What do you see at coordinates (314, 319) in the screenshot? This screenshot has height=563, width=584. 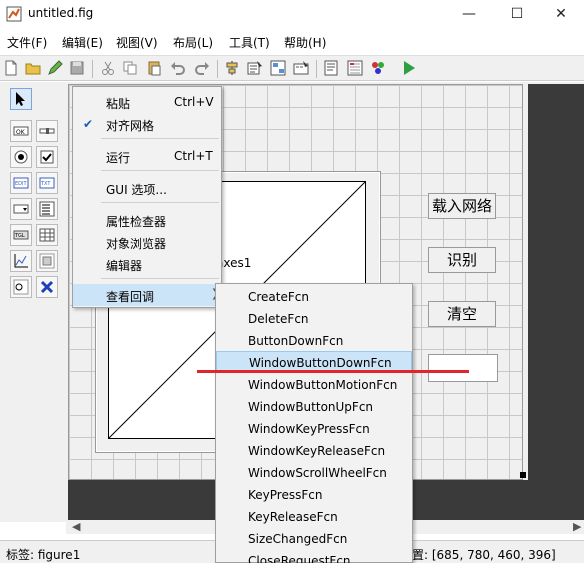 I see `submenu-item: DeleteFcn` at bounding box center [314, 319].